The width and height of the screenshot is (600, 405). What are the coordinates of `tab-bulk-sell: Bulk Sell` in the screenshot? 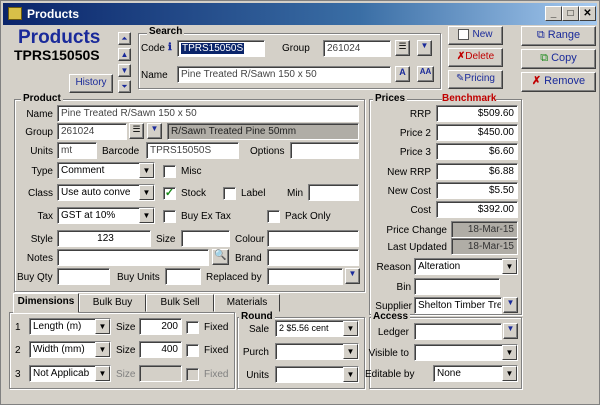 It's located at (180, 303).